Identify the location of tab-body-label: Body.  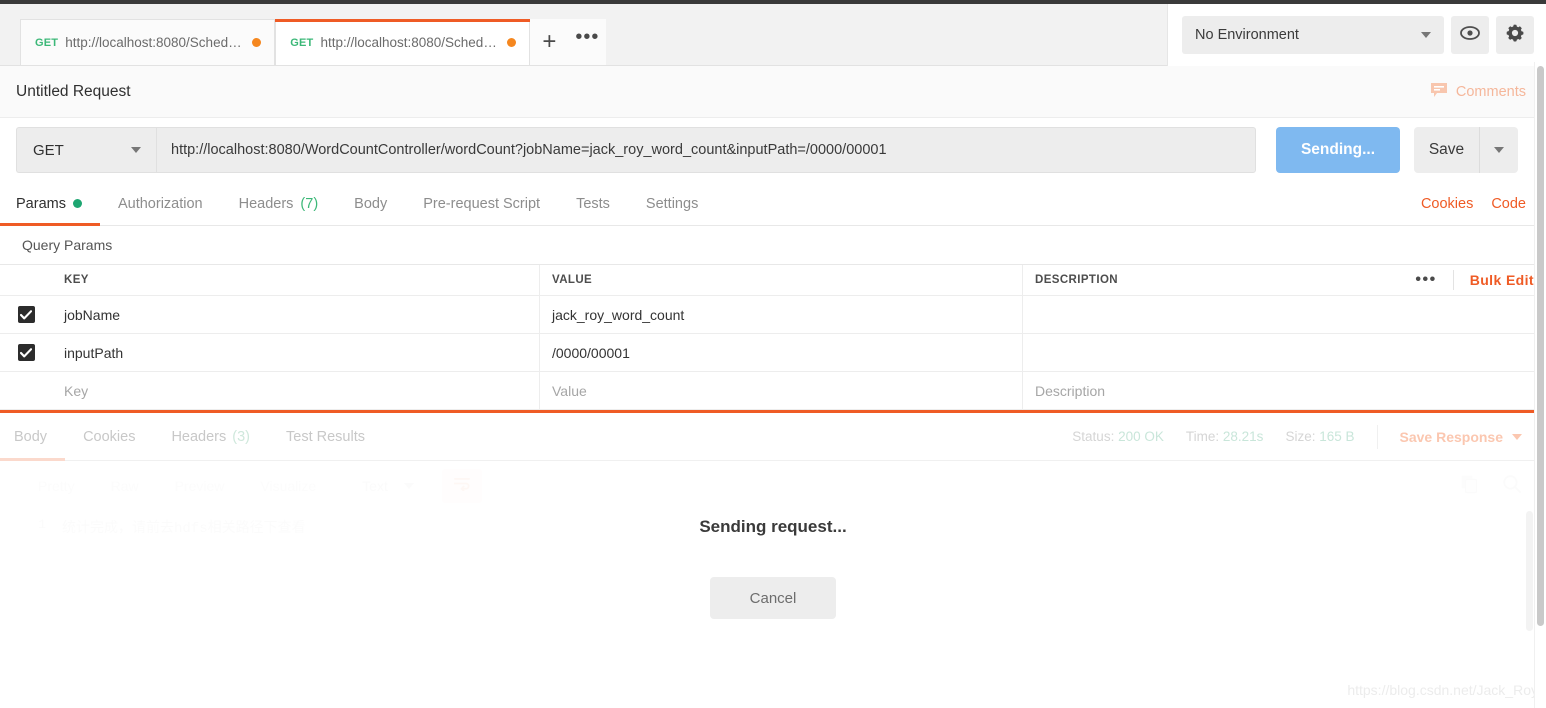
(371, 203).